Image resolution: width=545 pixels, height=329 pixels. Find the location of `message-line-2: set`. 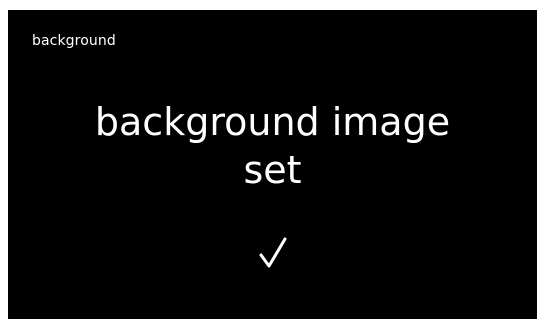

message-line-2: set is located at coordinates (272, 170).